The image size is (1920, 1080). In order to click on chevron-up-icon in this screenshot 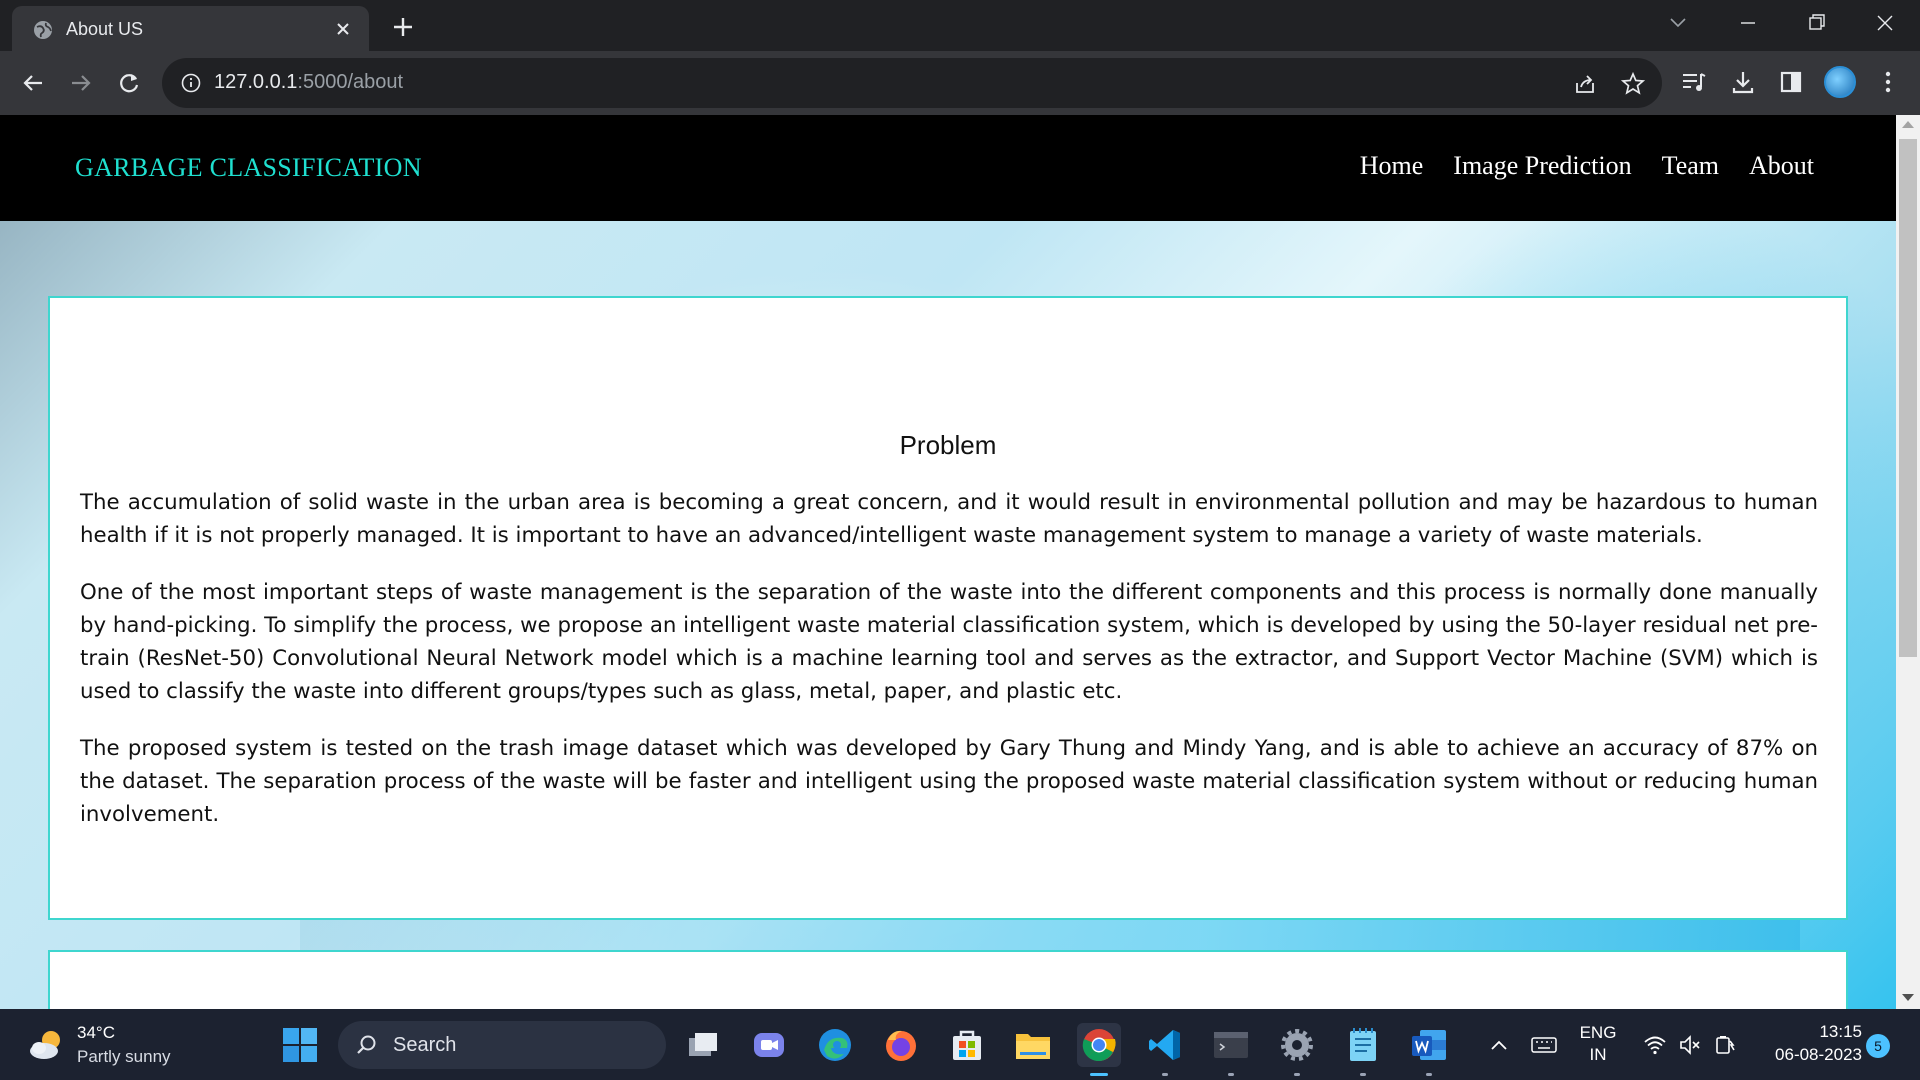, I will do `click(1499, 1045)`.